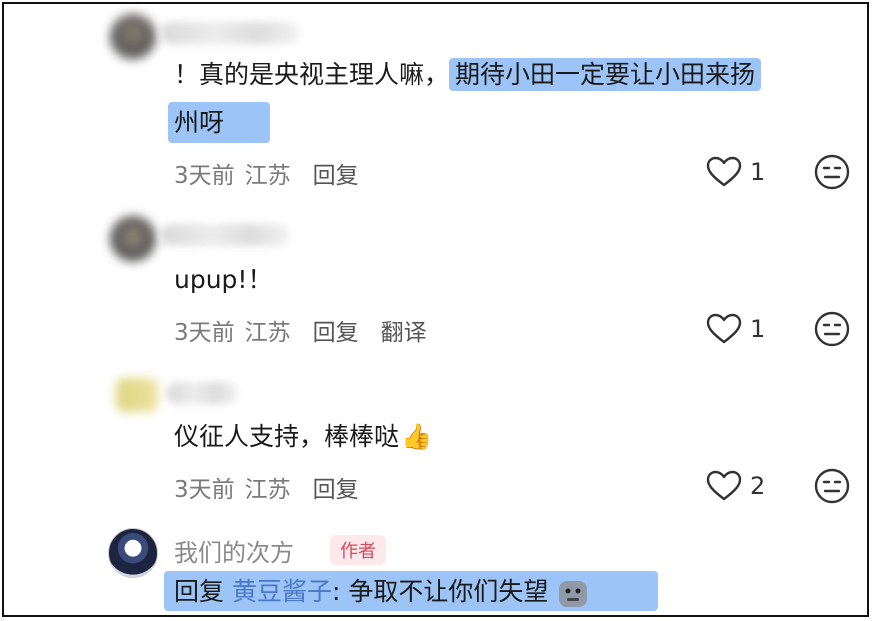 The image size is (873, 621). I want to click on author-reply-text: 回复 黄豆酱子: 争取不让你们失望, so click(382, 592).